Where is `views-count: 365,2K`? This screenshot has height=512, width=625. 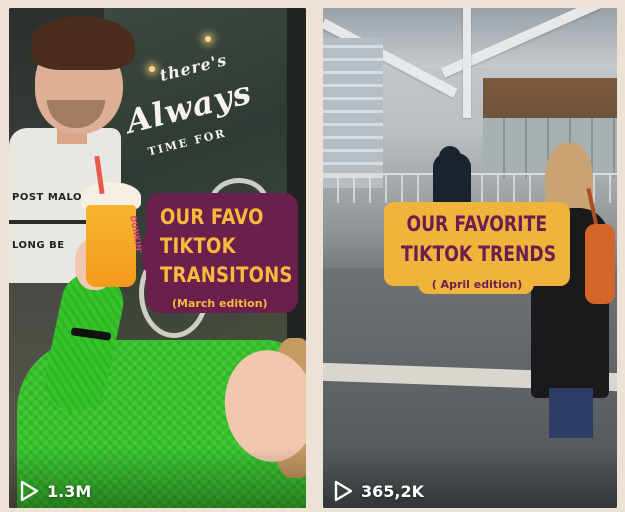
views-count: 365,2K is located at coordinates (393, 491).